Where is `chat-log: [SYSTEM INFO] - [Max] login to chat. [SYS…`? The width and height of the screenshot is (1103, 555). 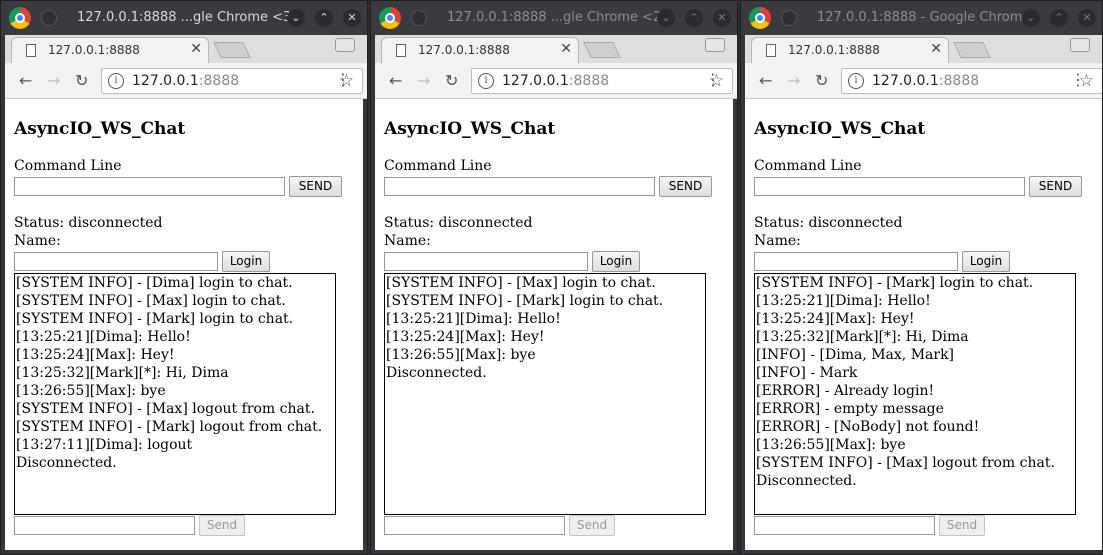 chat-log: [SYSTEM INFO] - [Max] login to chat. [SYS… is located at coordinates (545, 394).